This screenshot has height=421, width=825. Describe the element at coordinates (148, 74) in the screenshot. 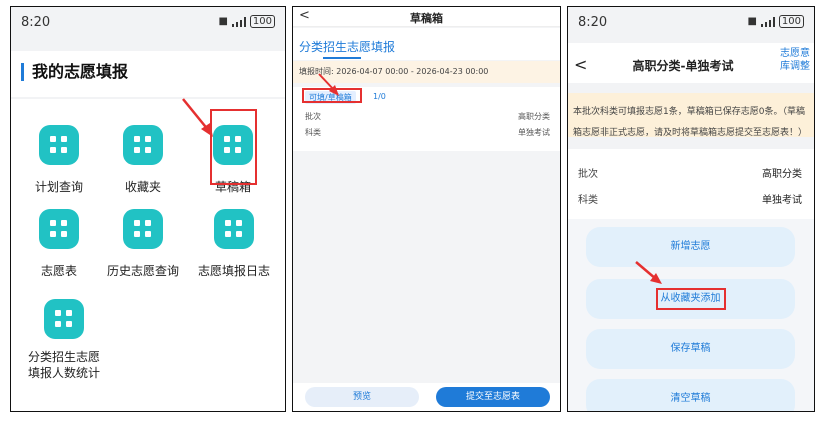

I see `header: 我的志愿填报` at that location.